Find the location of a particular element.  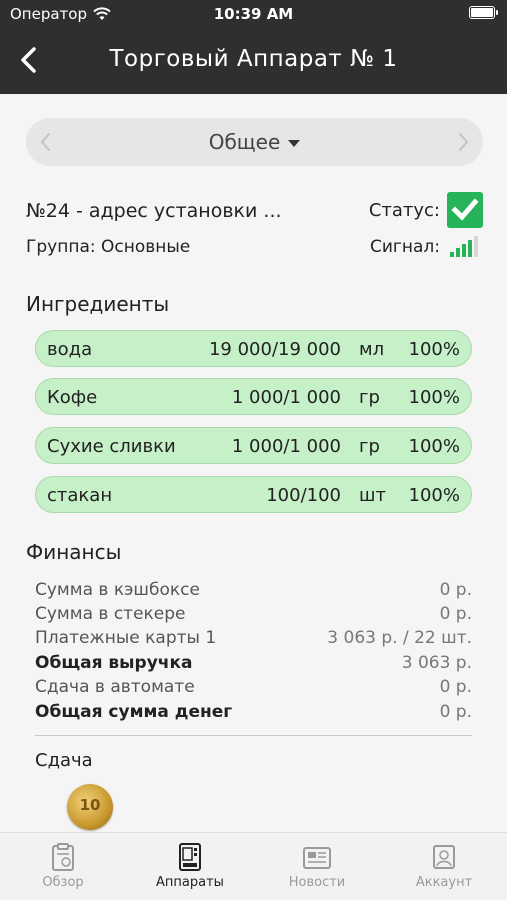

clipboard-icon is located at coordinates (63, 857).